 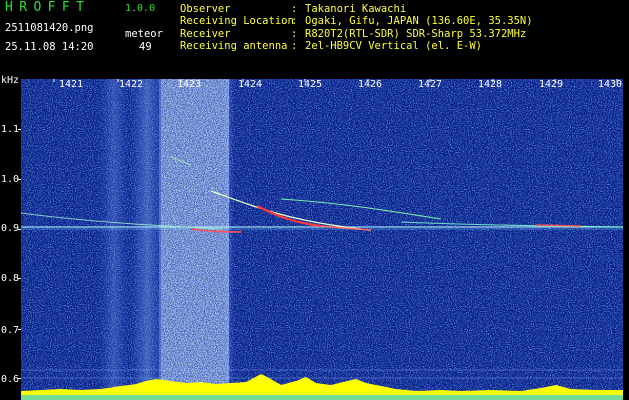 What do you see at coordinates (10, 228) in the screenshot?
I see `y-tick-label: 0.9` at bounding box center [10, 228].